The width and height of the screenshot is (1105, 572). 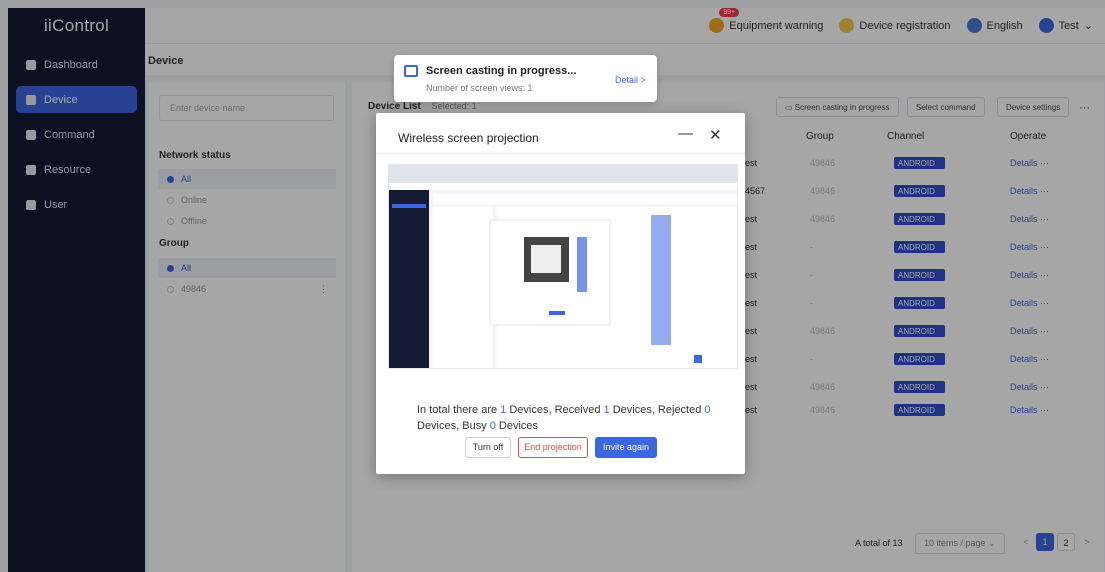 What do you see at coordinates (488, 447) in the screenshot?
I see `turn-off-button: Turn off` at bounding box center [488, 447].